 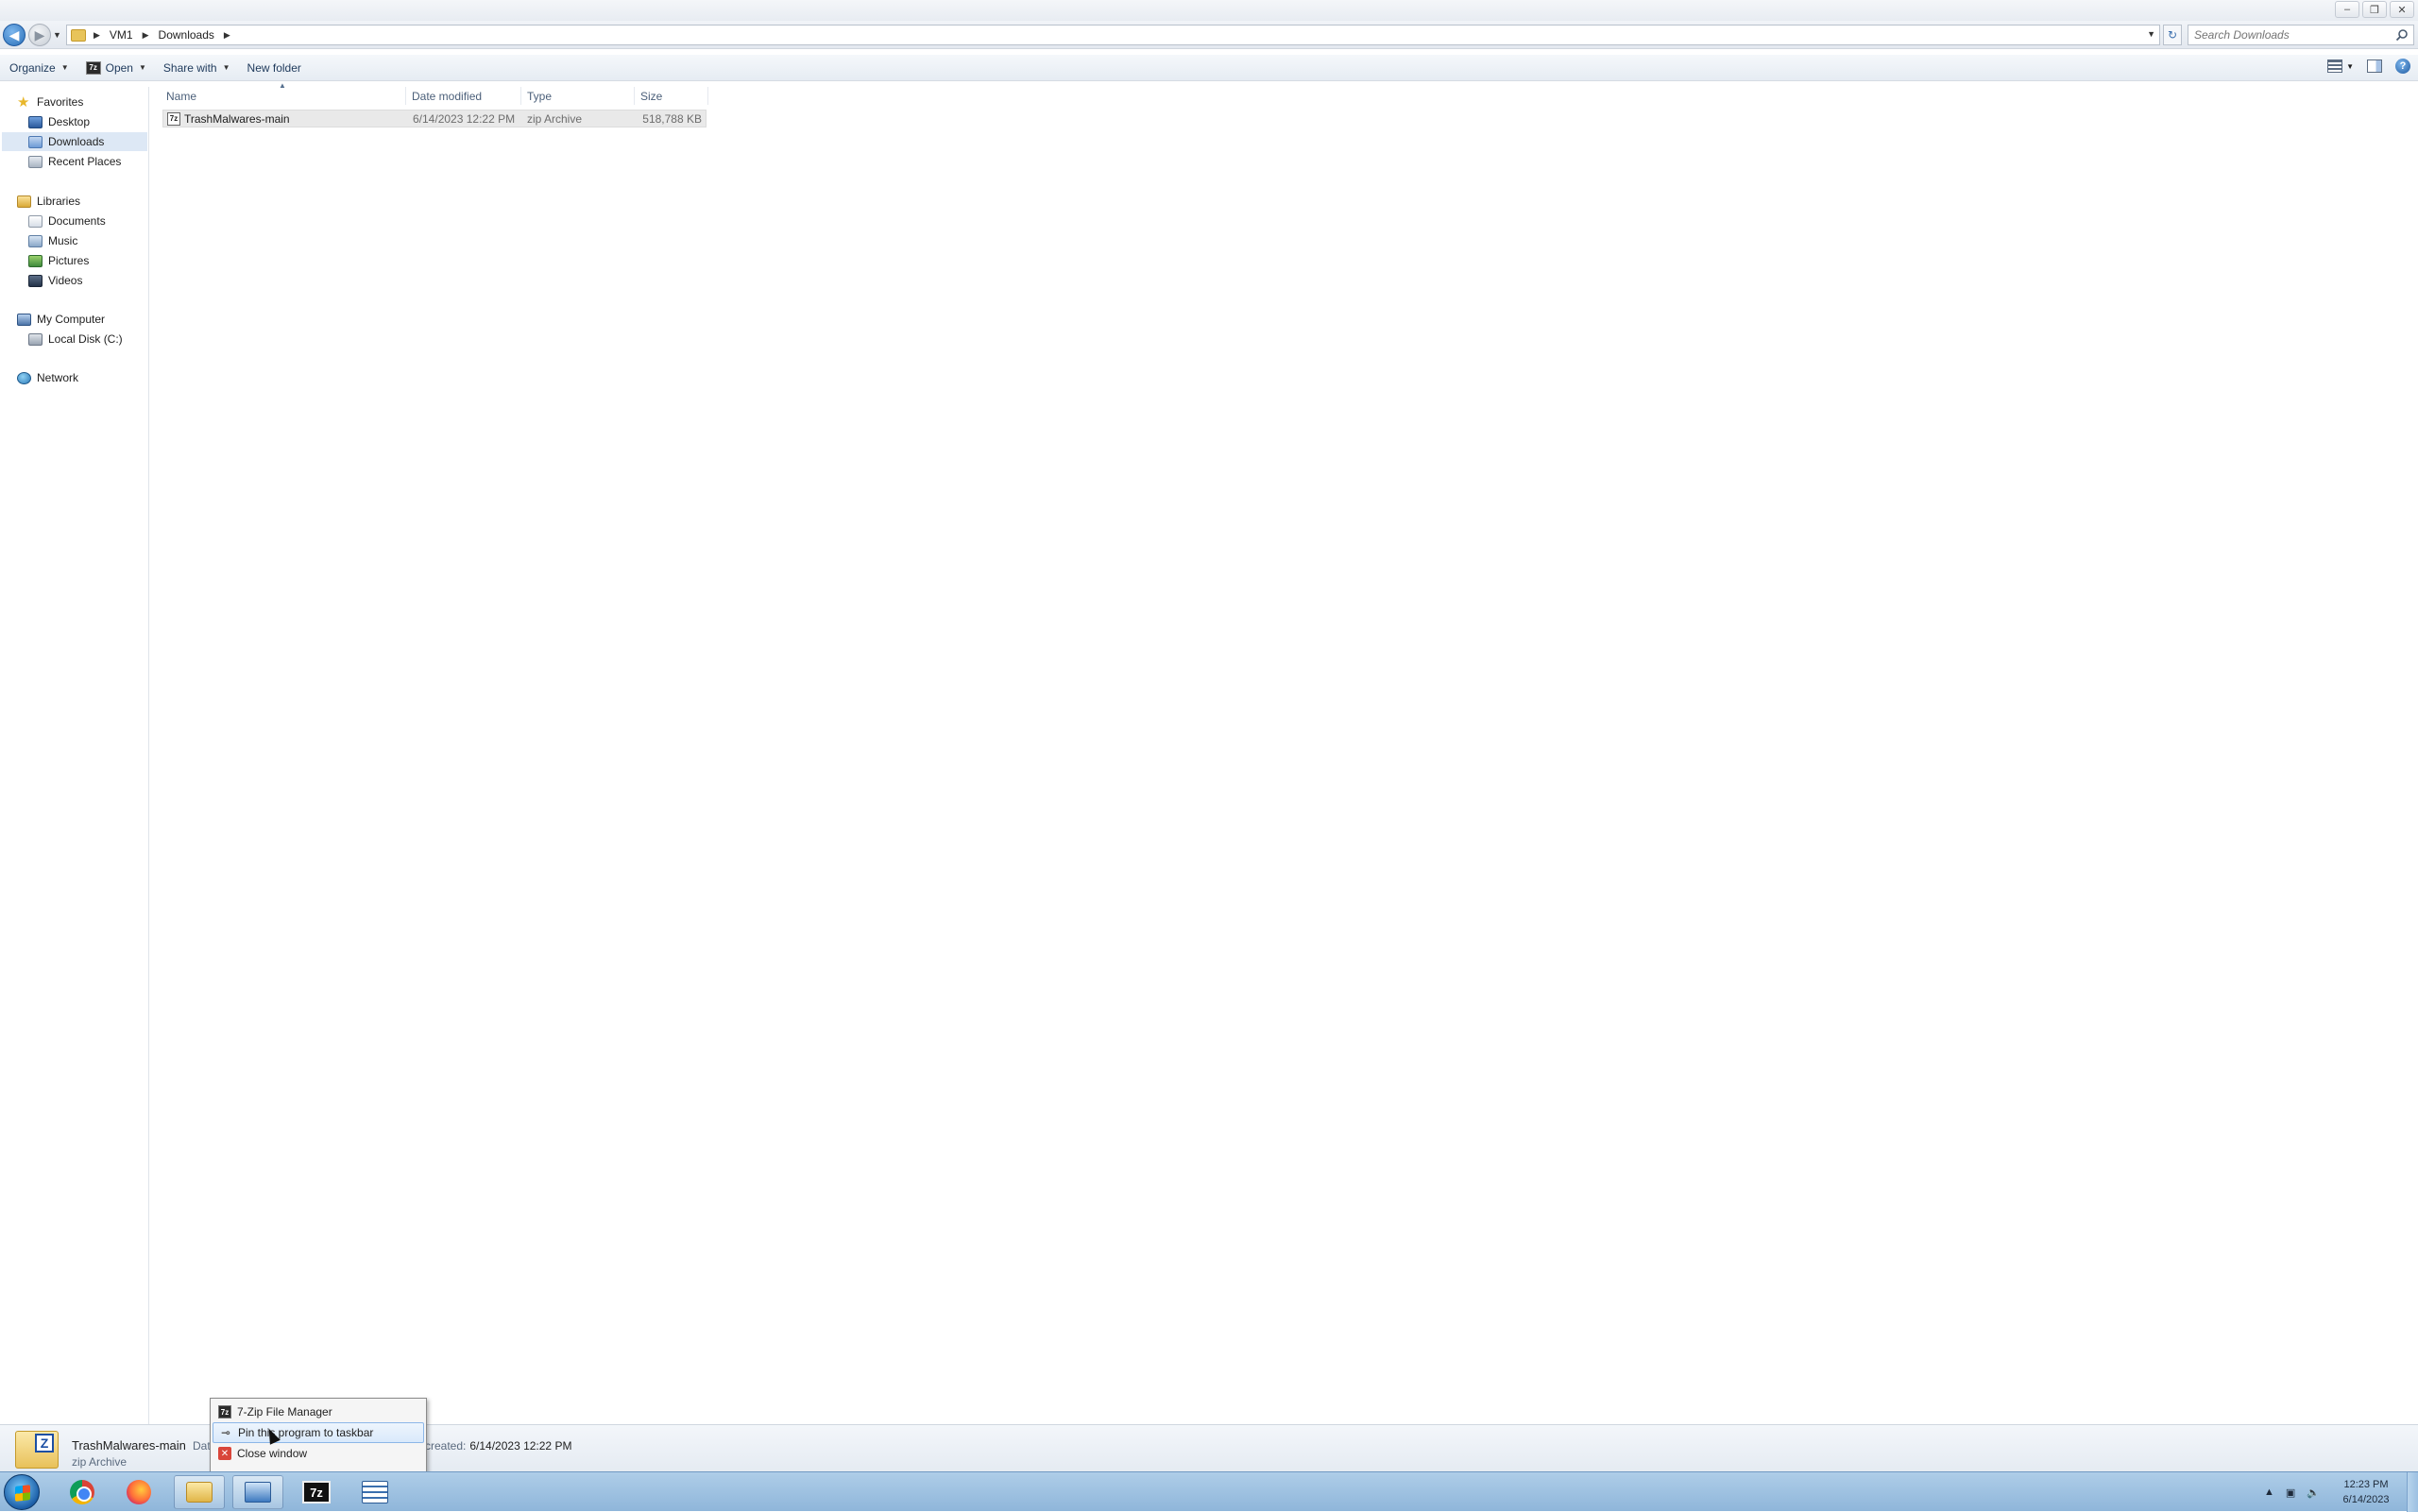 I want to click on nav-documents: Documents, so click(x=67, y=221).